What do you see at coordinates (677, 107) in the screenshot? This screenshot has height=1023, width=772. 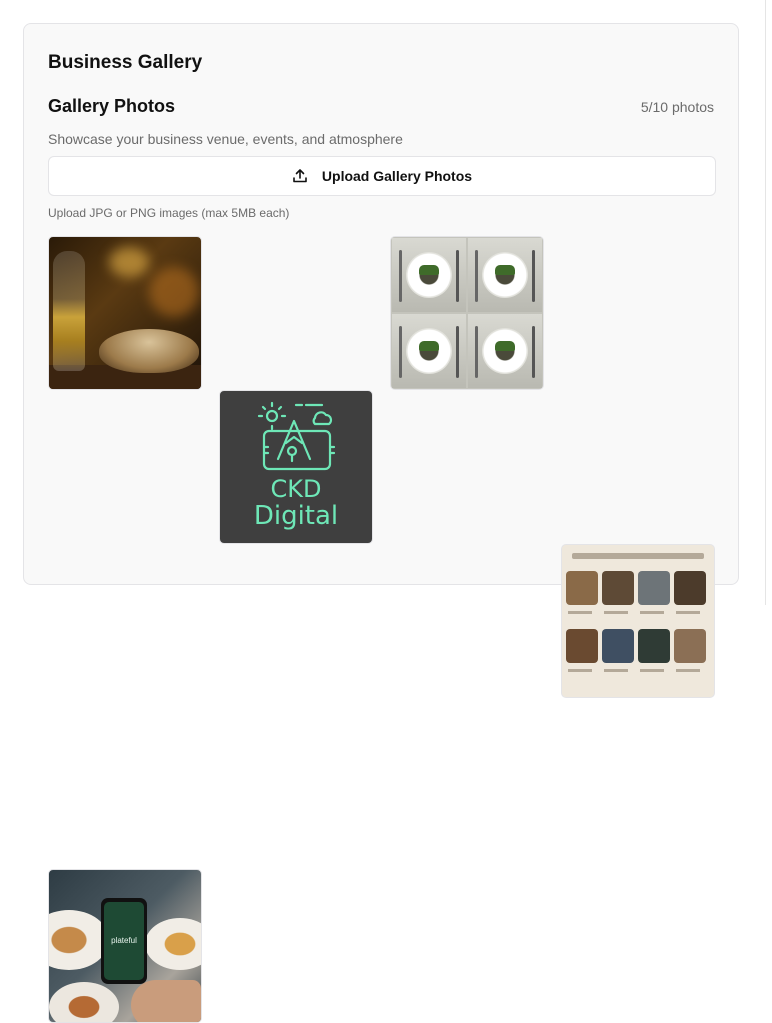 I see `photo-count: 5/10 photos` at bounding box center [677, 107].